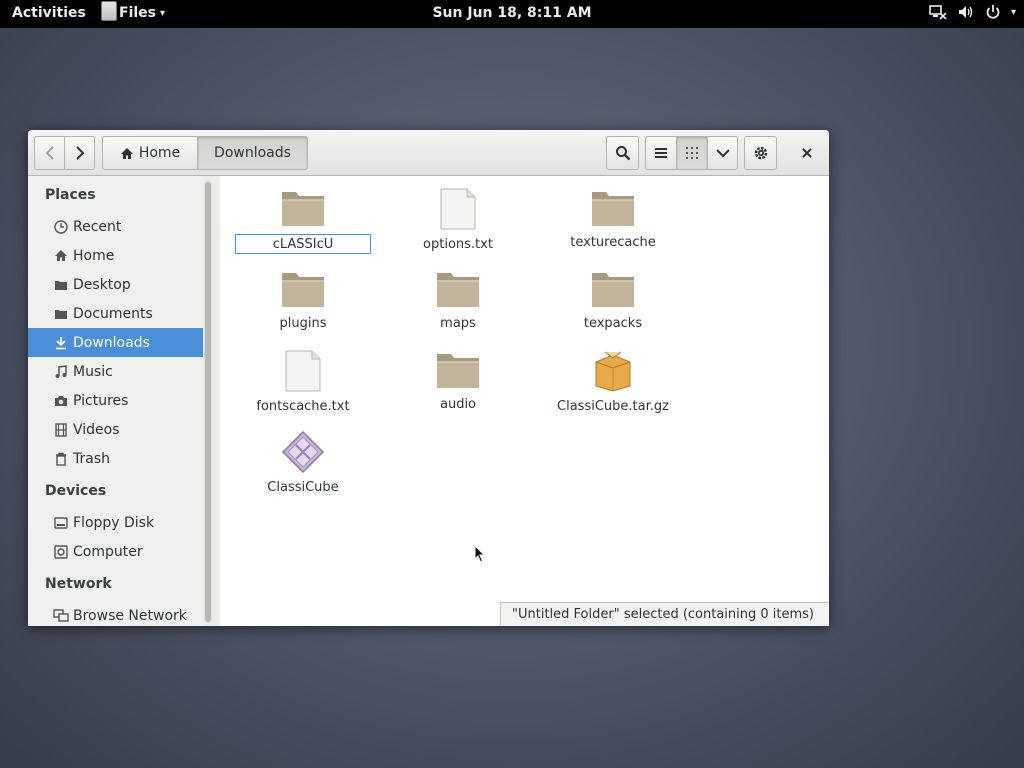 This screenshot has height=768, width=1024. I want to click on executable-icon, so click(303, 452).